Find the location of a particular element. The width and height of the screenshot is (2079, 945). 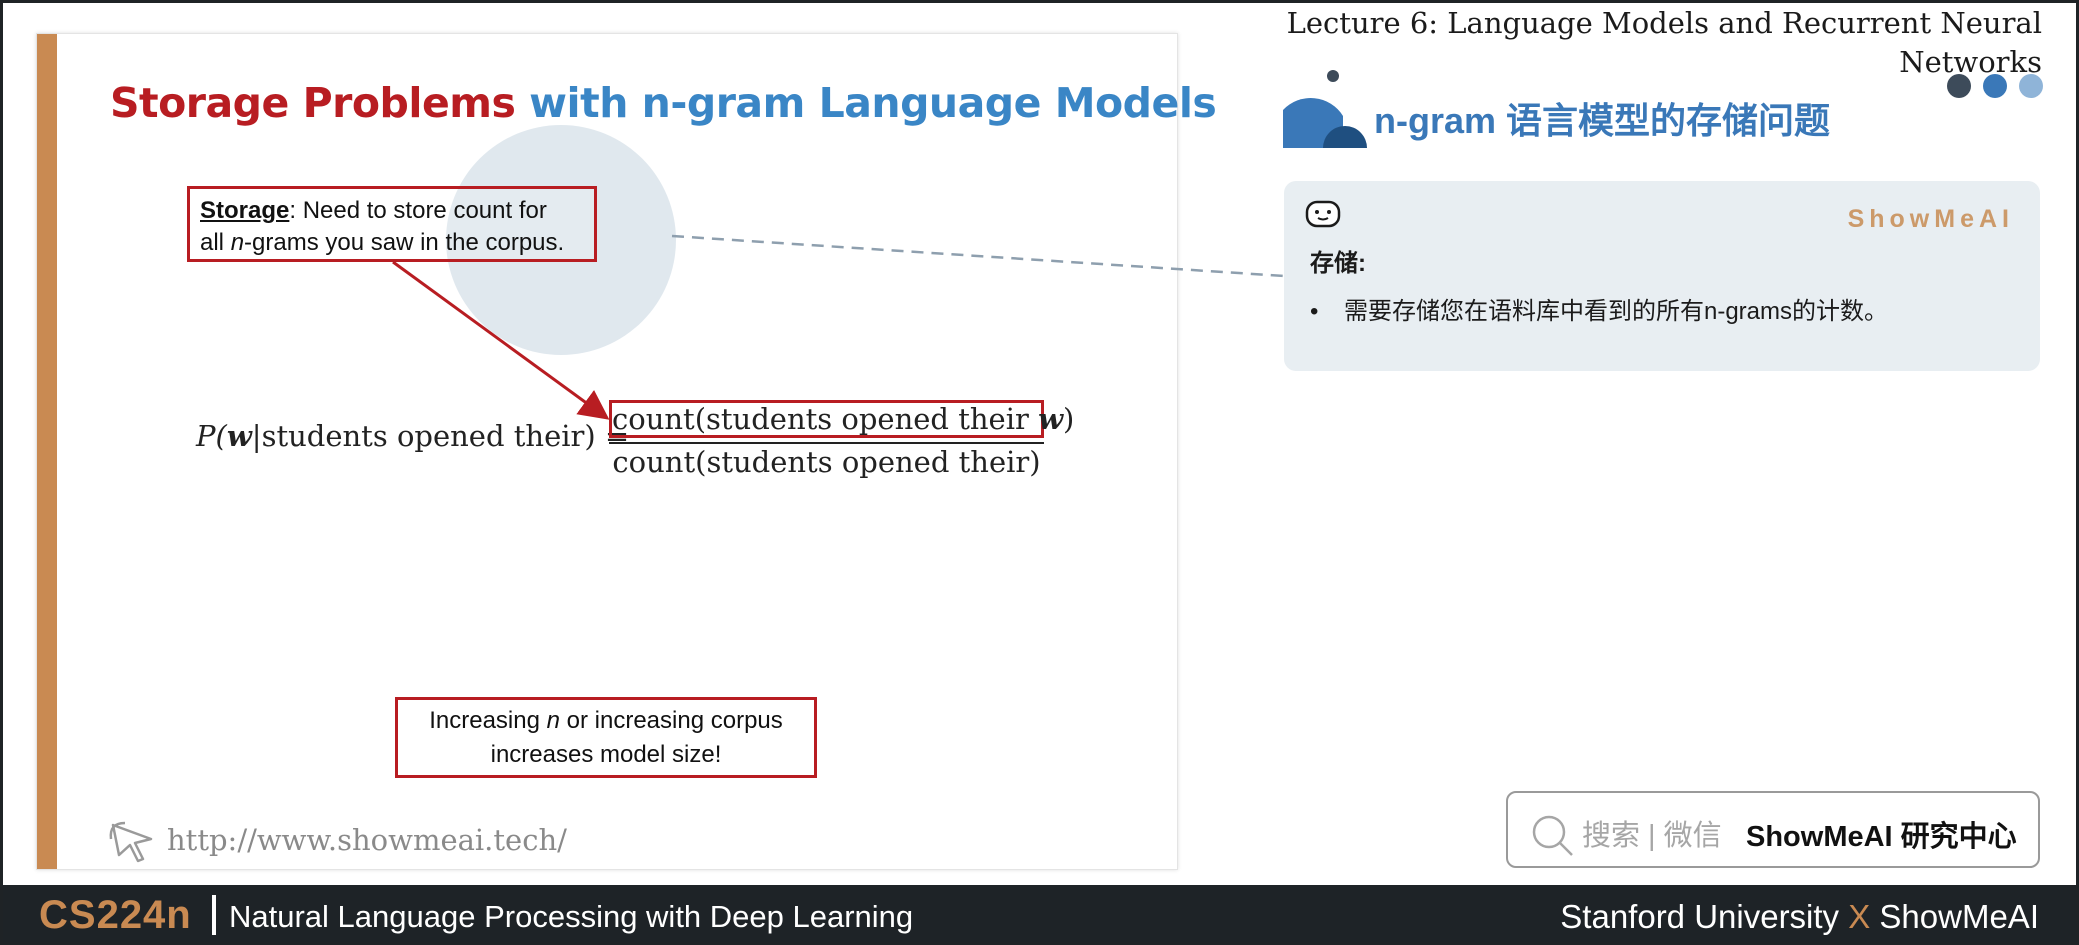

credit-x: X is located at coordinates (1859, 916).